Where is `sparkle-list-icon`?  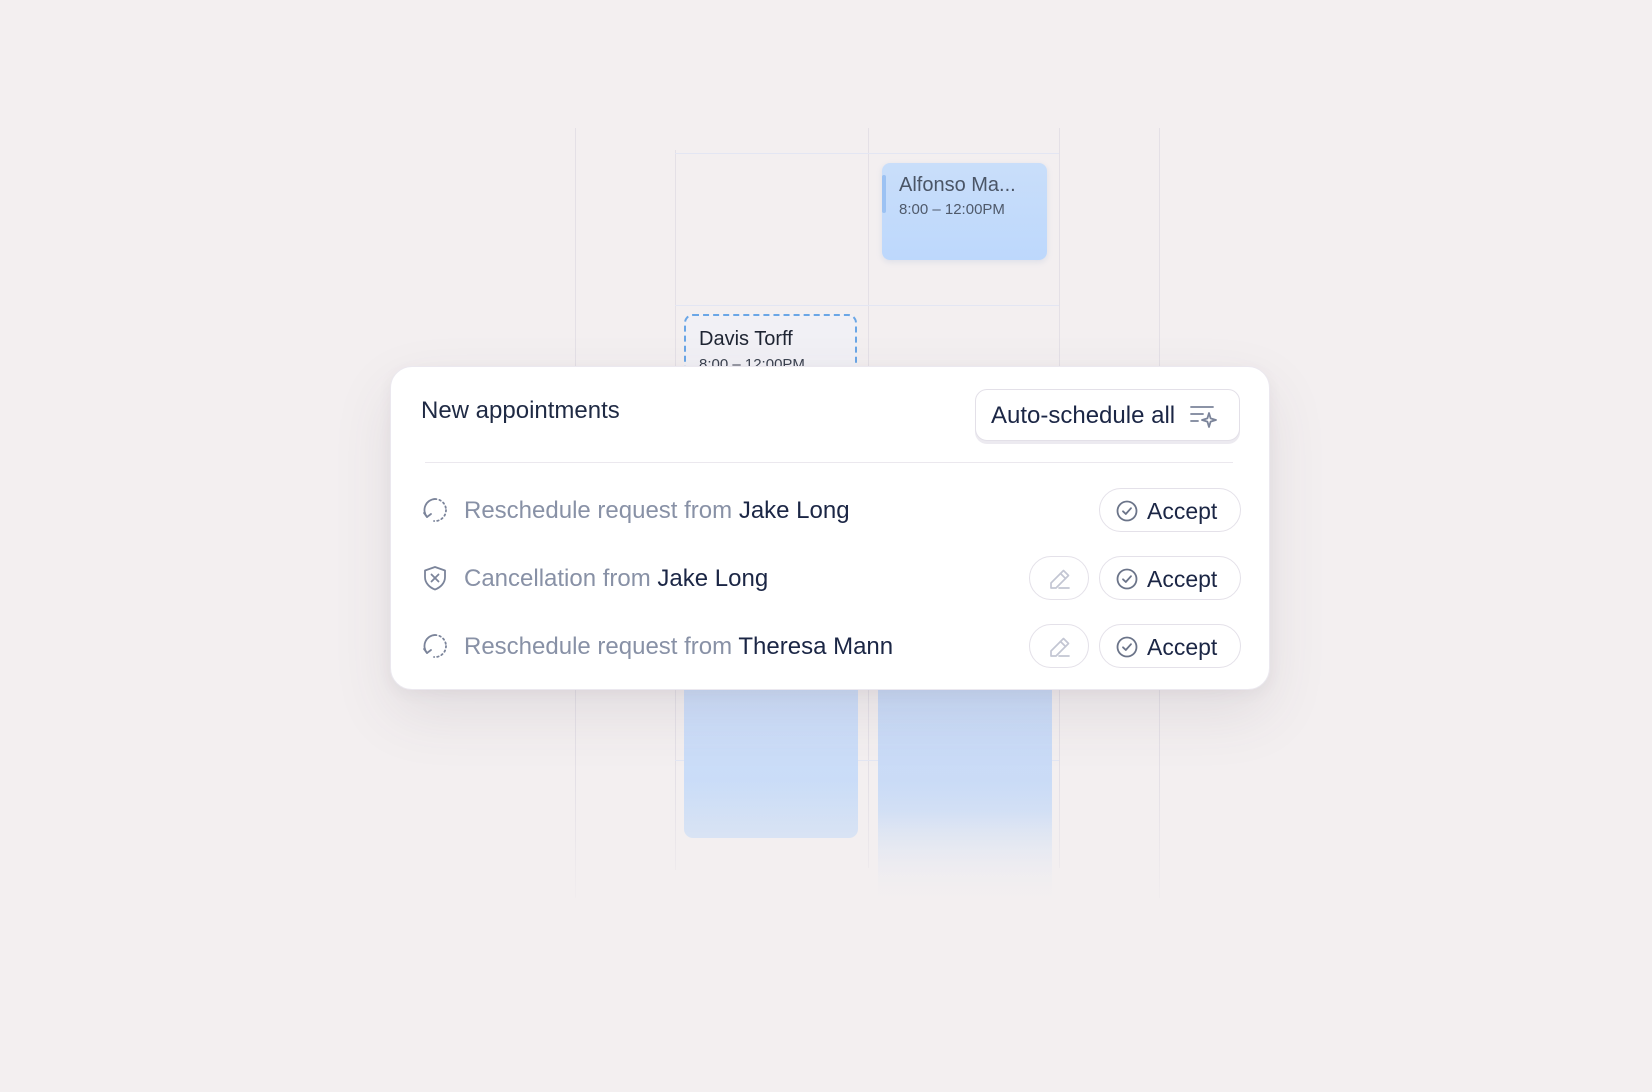
sparkle-list-icon is located at coordinates (1203, 417).